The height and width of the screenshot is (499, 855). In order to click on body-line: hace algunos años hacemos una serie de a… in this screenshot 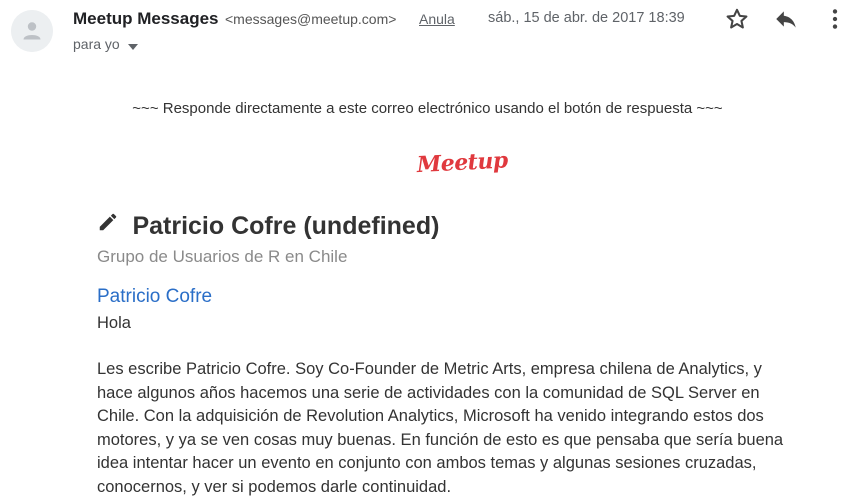, I will do `click(440, 394)`.